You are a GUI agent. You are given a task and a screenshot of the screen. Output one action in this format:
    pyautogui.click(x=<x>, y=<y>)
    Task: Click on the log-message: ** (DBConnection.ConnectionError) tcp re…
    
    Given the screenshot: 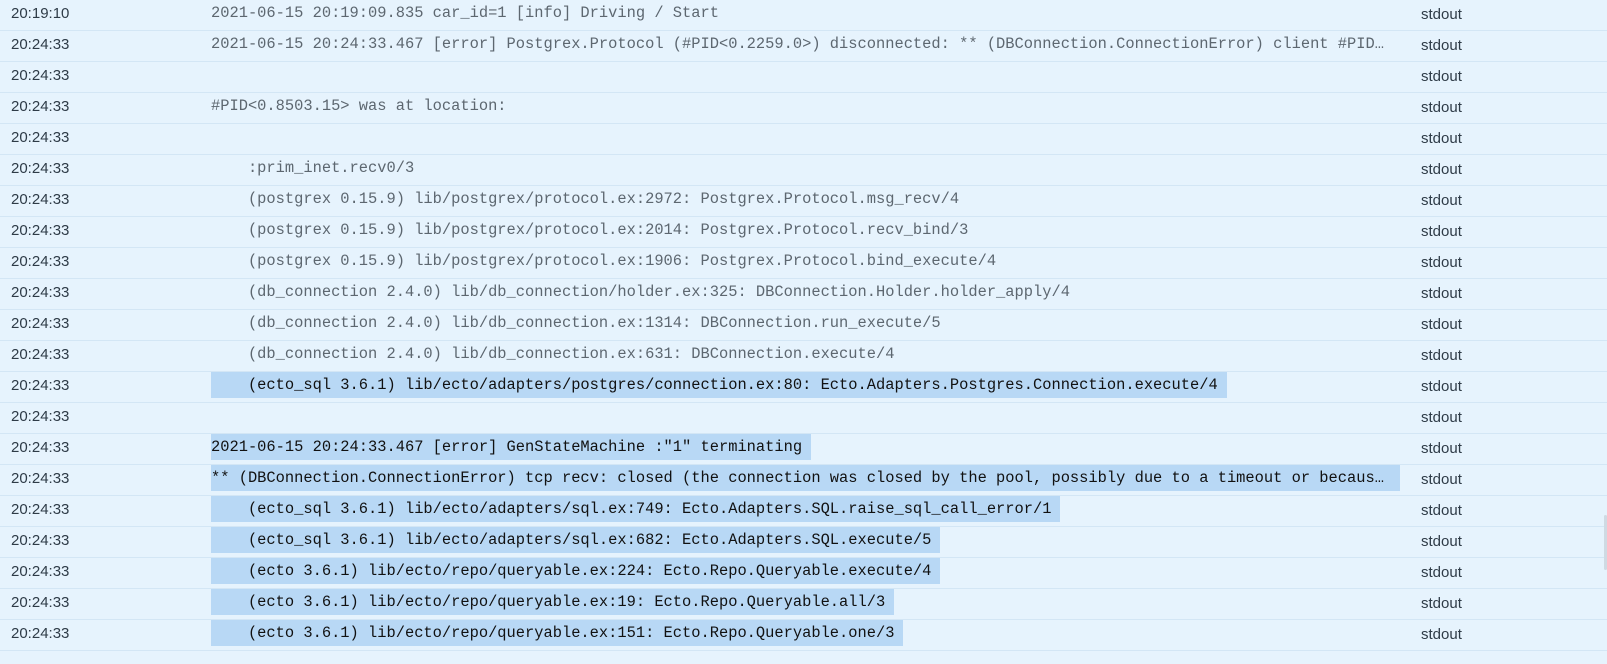 What is the action you would take?
    pyautogui.click(x=805, y=478)
    